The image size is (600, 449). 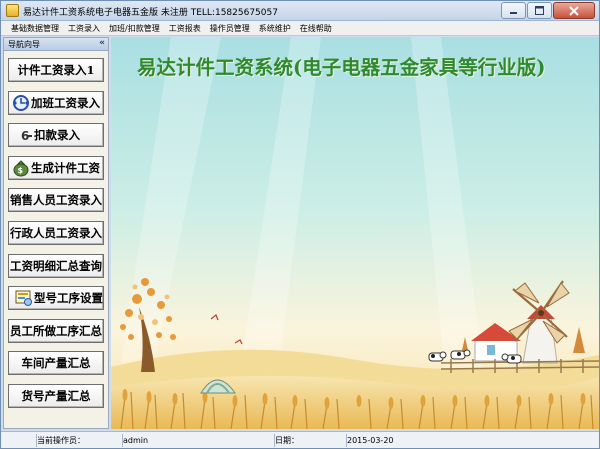 I want to click on nav-item-label: 扣款录入, so click(x=57, y=135).